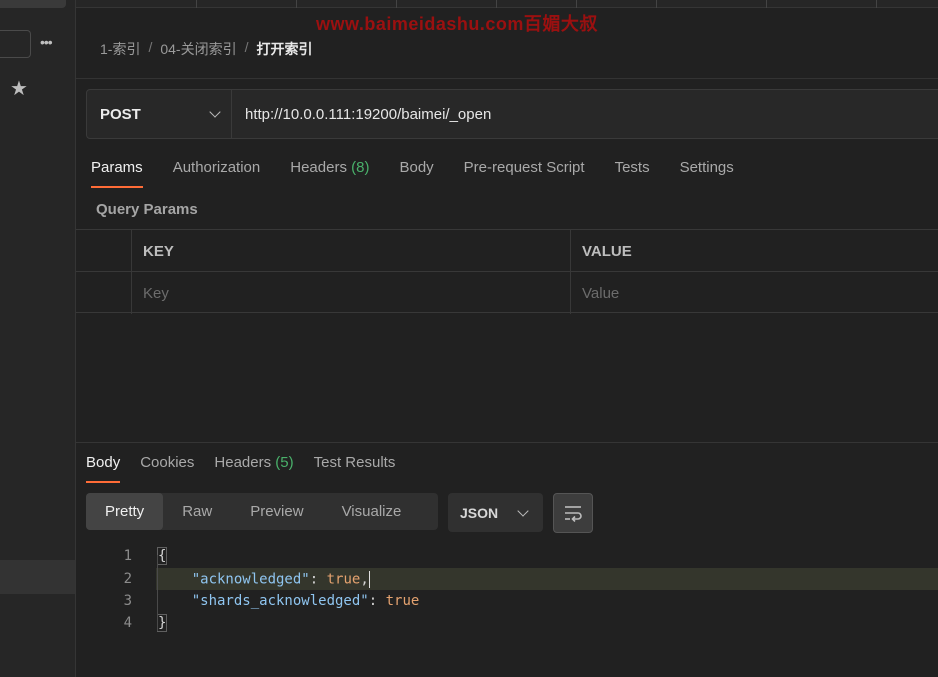 The width and height of the screenshot is (938, 677). I want to click on tab-authorization: Authorization, so click(217, 174).